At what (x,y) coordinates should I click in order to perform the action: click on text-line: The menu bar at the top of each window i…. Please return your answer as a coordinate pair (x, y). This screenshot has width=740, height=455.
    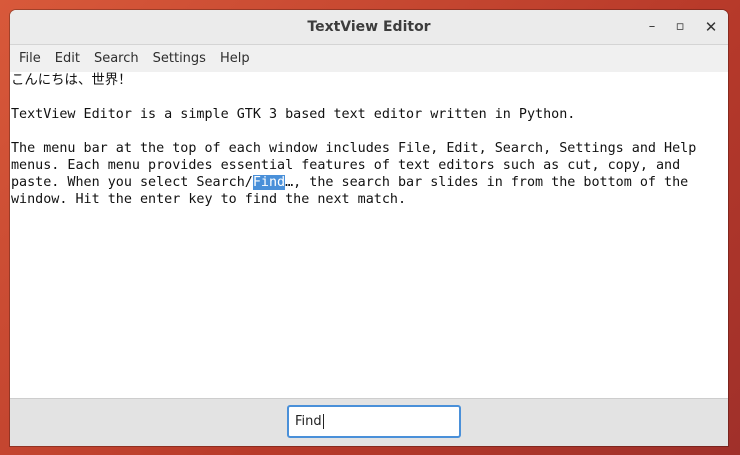
    Looking at the image, I should click on (354, 148).